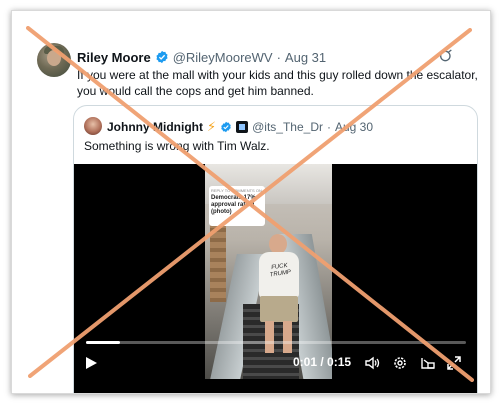 Image resolution: width=501 pixels, height=404 pixels. I want to click on fullscreen-icon, so click(454, 363).